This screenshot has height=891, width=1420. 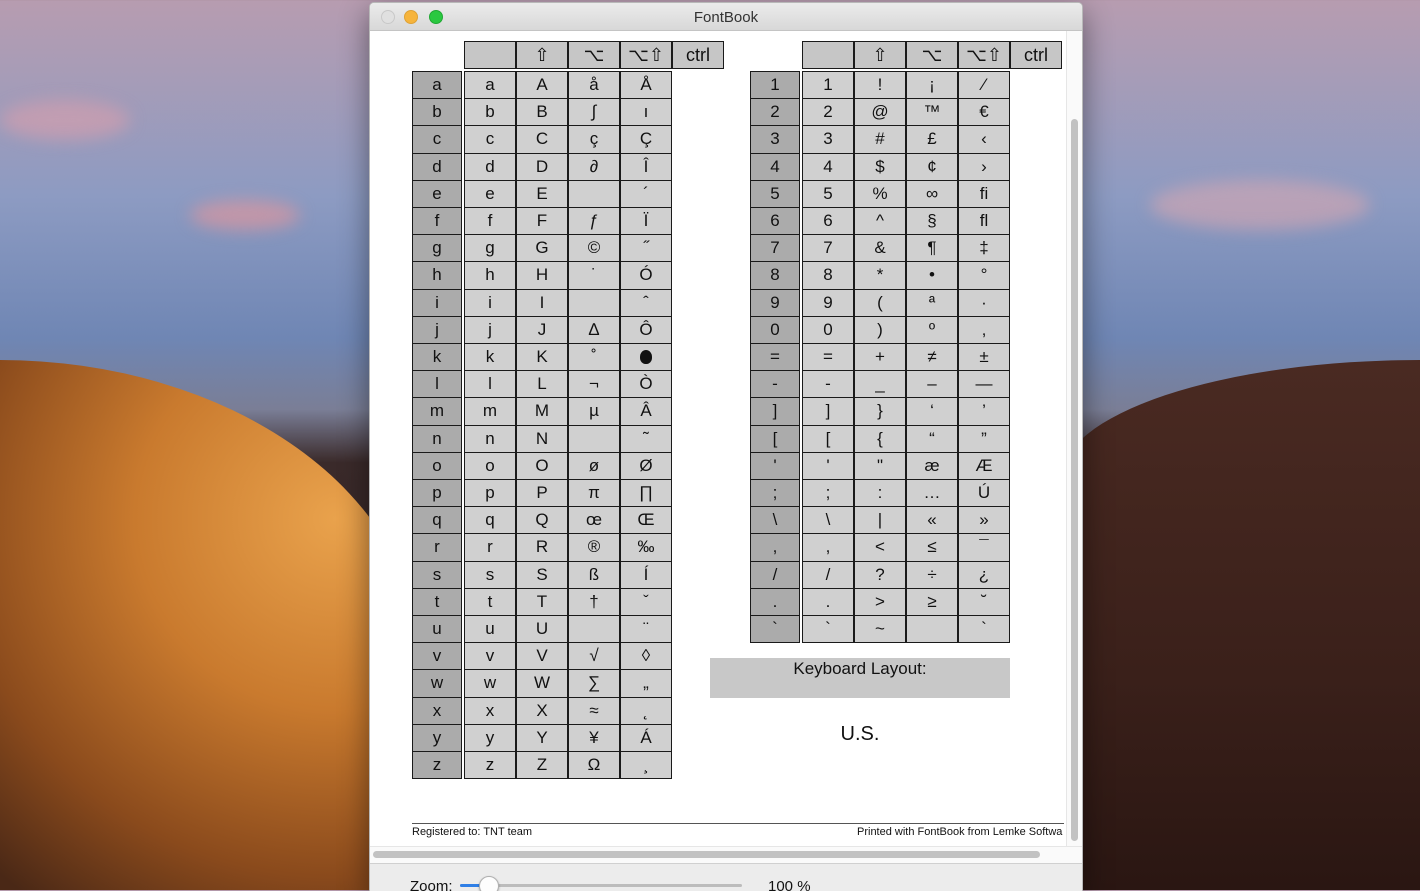 What do you see at coordinates (880, 547) in the screenshot?
I see `glyph-cell: <` at bounding box center [880, 547].